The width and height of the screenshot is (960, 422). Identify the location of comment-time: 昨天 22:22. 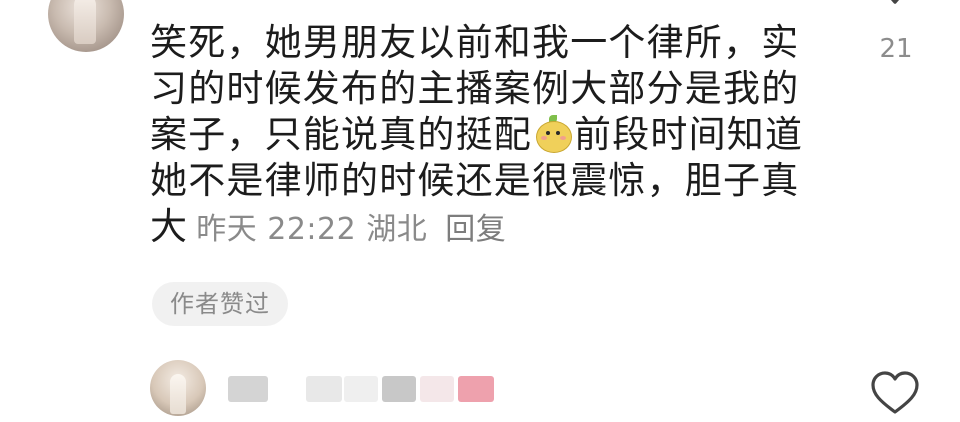
(276, 229).